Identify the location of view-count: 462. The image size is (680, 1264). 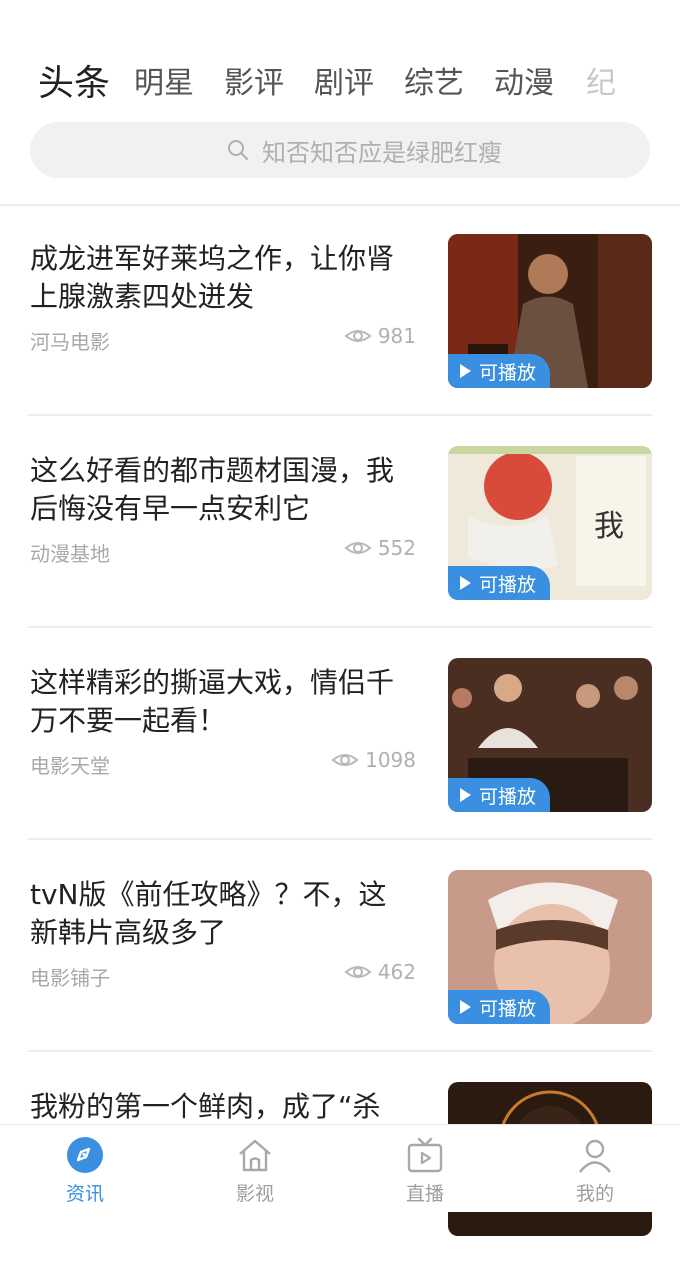
(380, 972).